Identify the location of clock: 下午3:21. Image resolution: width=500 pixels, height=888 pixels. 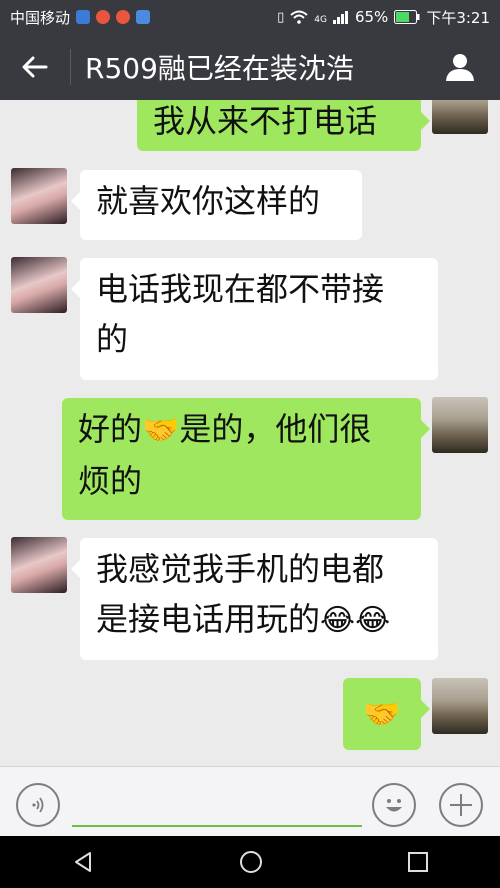
(458, 17).